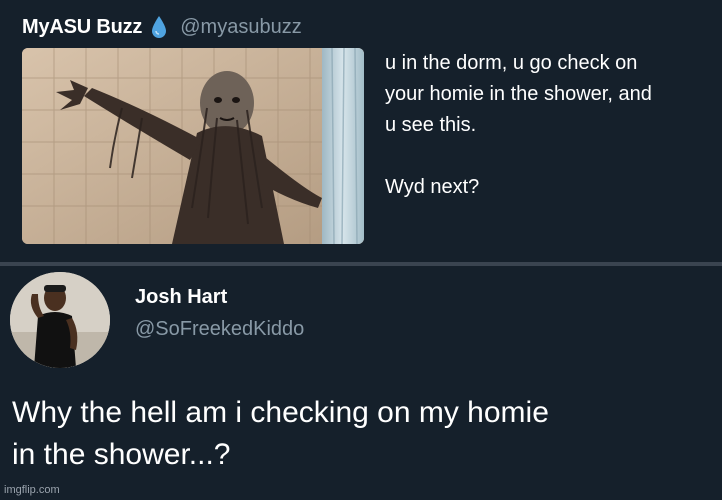 Image resolution: width=722 pixels, height=500 pixels. I want to click on display-name: MyASU Buzz, so click(82, 27).